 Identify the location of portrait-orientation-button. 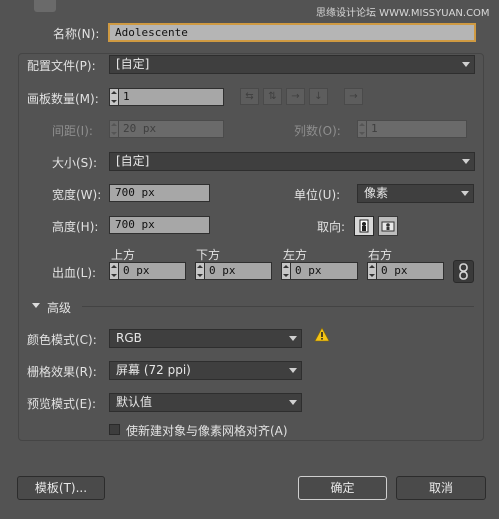
(364, 226).